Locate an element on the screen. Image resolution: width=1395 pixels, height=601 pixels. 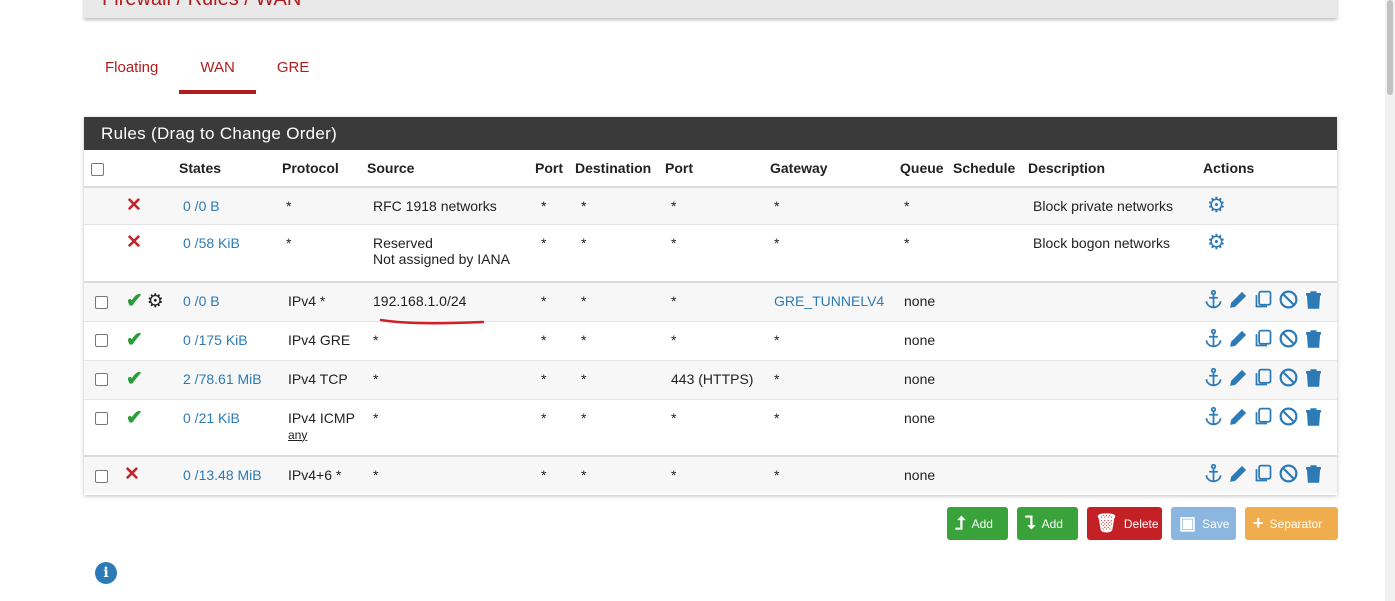
col-schedule: Schedule is located at coordinates (986, 169).